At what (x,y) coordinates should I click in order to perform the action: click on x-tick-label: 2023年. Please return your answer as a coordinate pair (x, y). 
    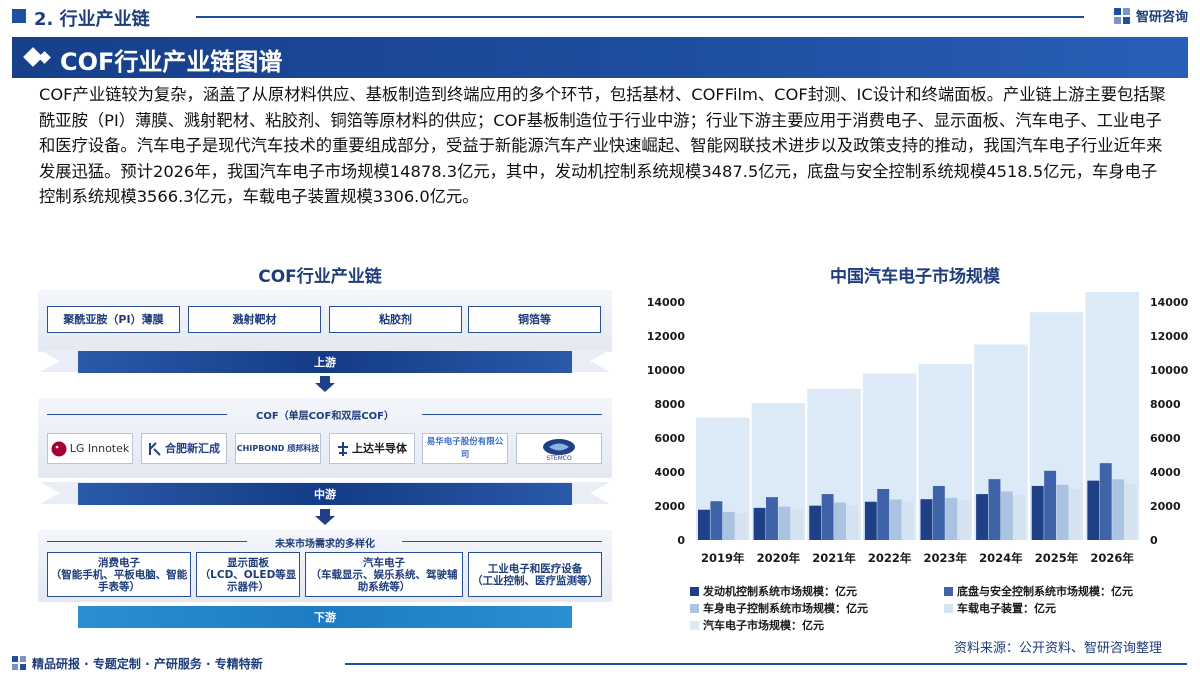
    Looking at the image, I should click on (946, 558).